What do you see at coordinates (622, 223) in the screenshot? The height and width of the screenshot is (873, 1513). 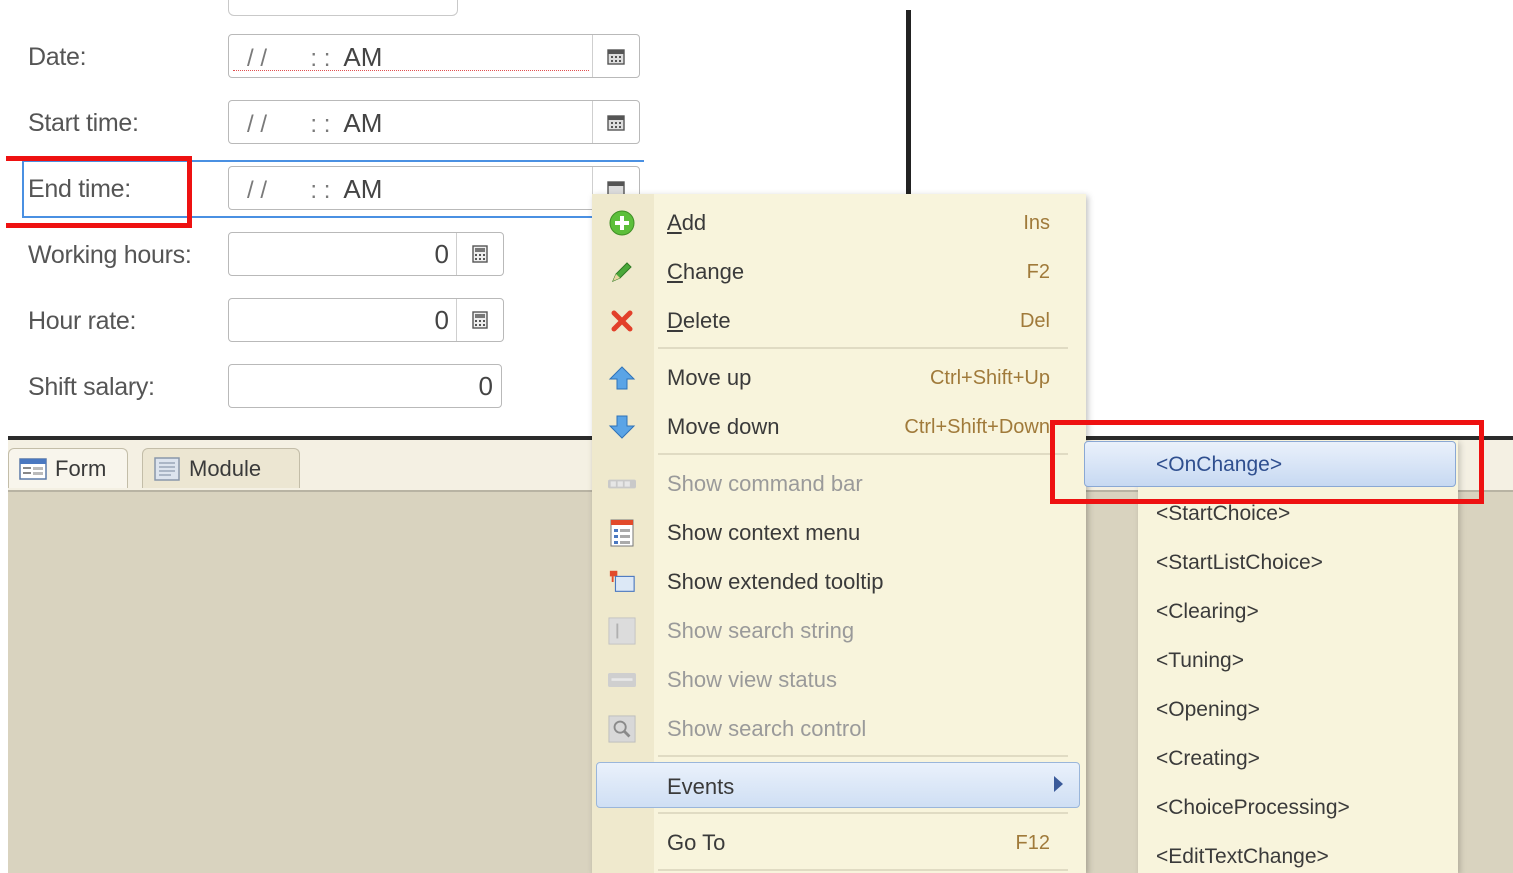 I see `add-icon` at bounding box center [622, 223].